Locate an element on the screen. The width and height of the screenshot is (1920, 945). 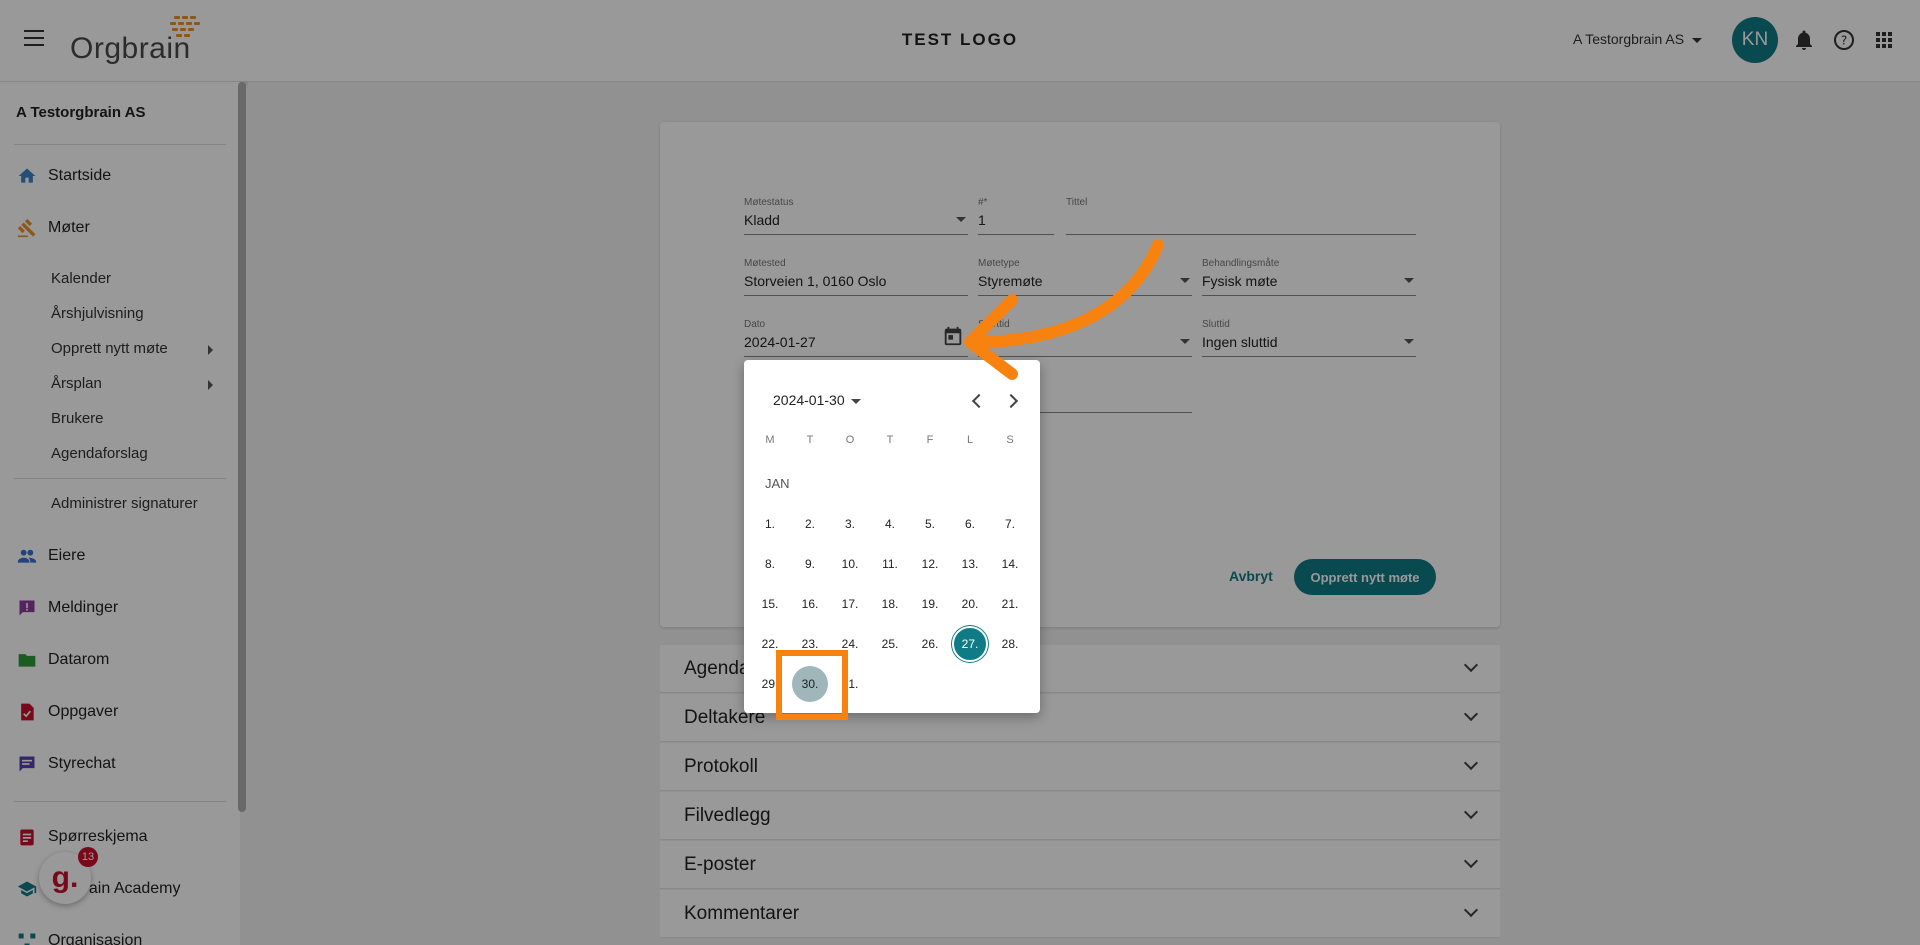
date-picker-header: 2024-01-30 is located at coordinates (817, 400).